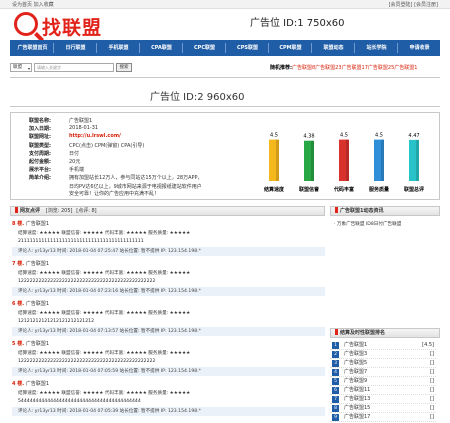  What do you see at coordinates (247, 48) in the screenshot?
I see `nav-item: CPS联盟` at bounding box center [247, 48].